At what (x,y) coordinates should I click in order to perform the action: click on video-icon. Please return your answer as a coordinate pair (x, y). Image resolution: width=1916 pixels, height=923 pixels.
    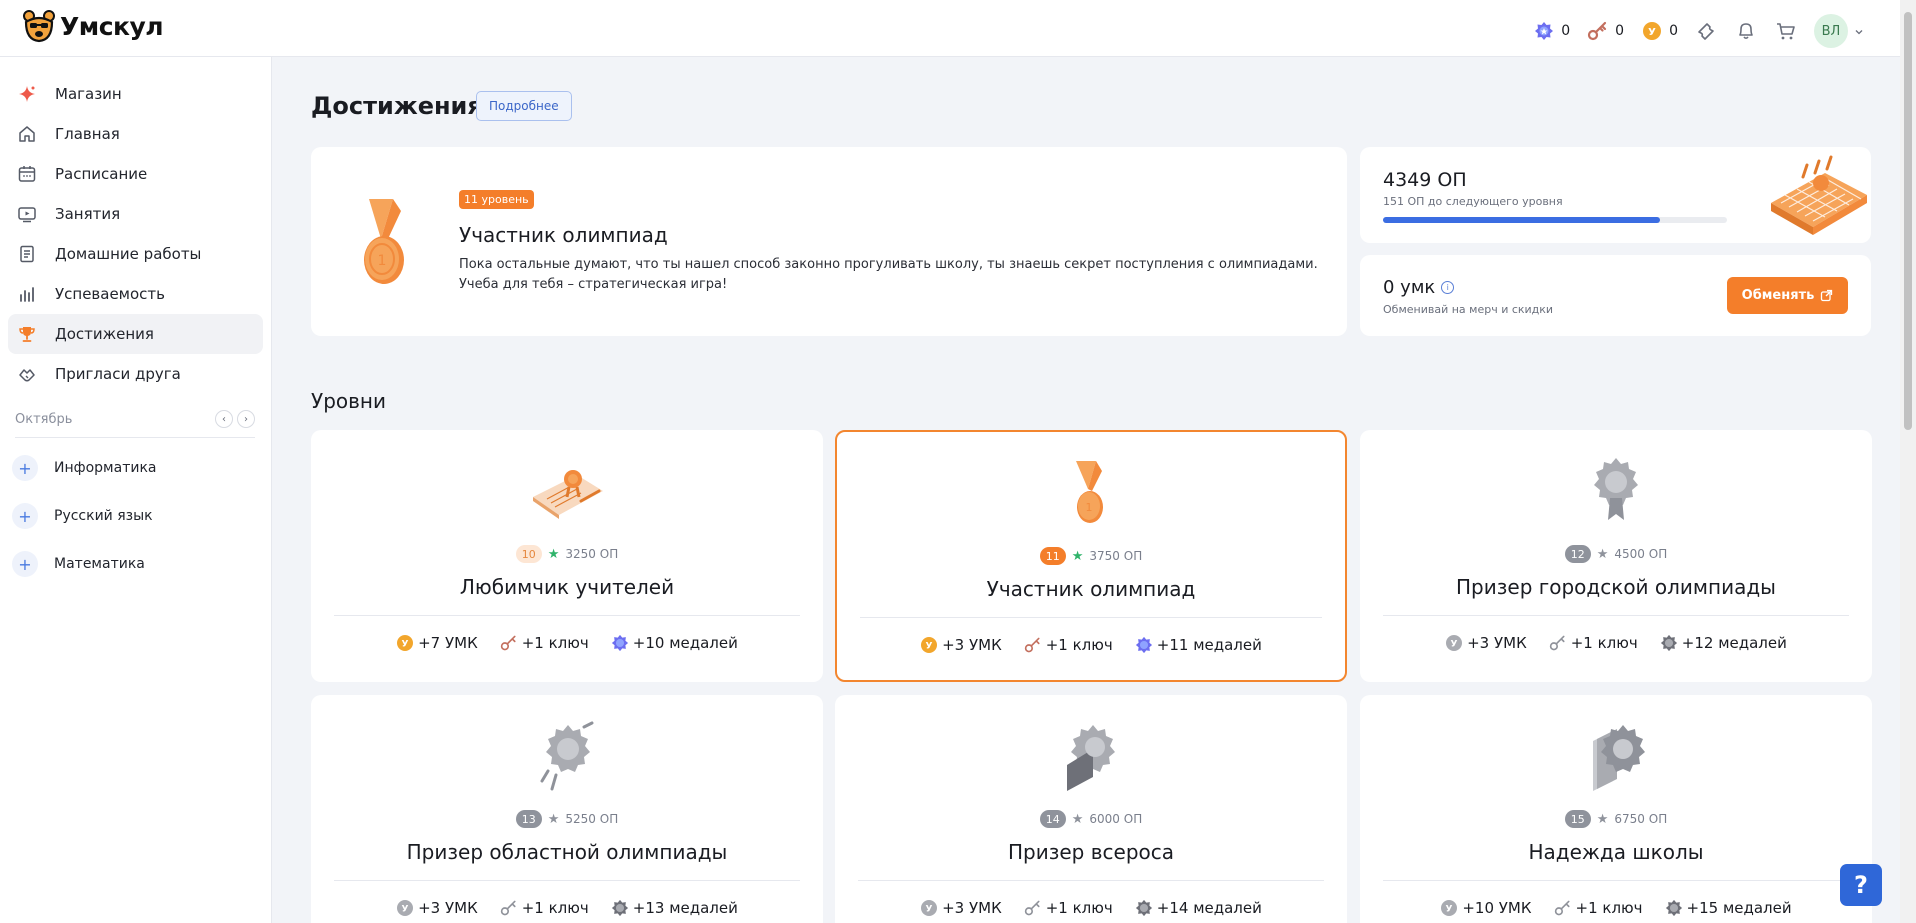
    Looking at the image, I should click on (27, 214).